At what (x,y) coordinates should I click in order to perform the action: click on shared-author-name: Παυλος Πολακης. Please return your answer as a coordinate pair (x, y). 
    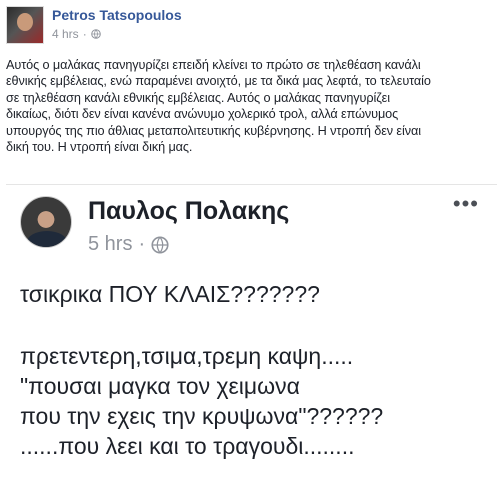
    Looking at the image, I should click on (189, 211).